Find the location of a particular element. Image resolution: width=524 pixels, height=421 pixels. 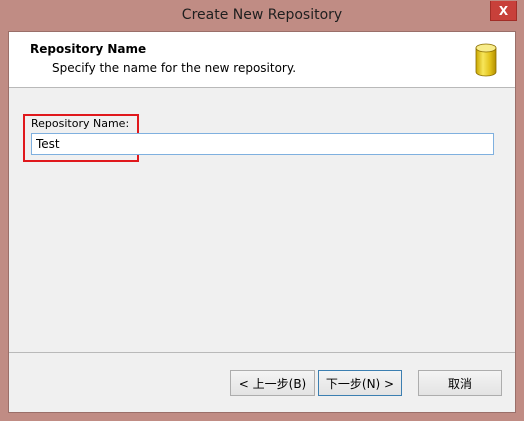

back-button: < 上一步(B) is located at coordinates (272, 383).